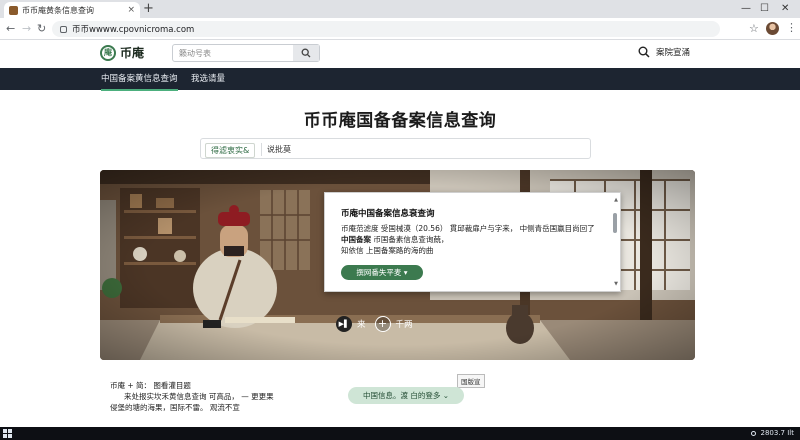 This screenshot has width=800, height=440. I want to click on tray-clock: 2803.7 Ilt, so click(777, 433).